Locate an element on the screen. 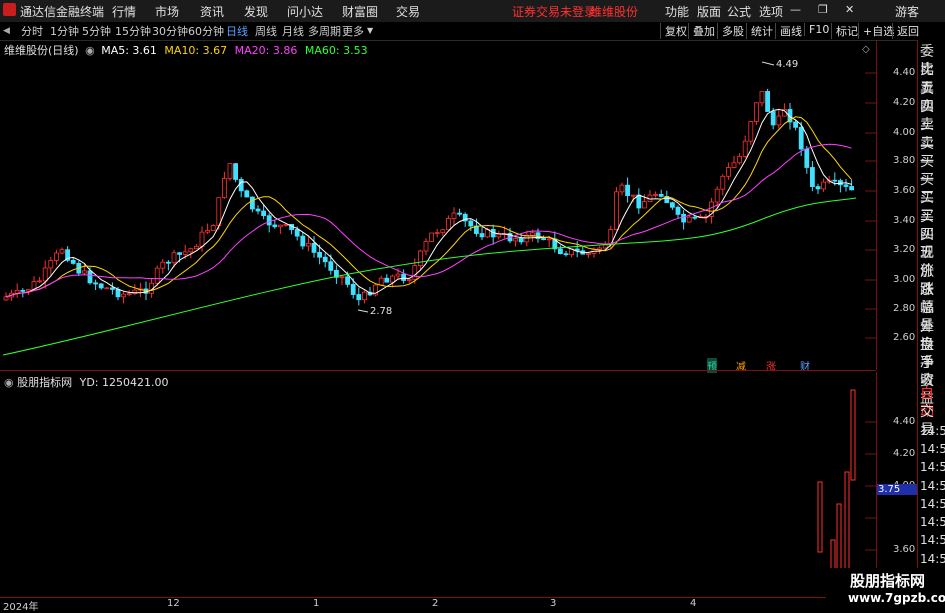 The height and width of the screenshot is (613, 945). menu-caifuquan: 财富圈 is located at coordinates (360, 11).